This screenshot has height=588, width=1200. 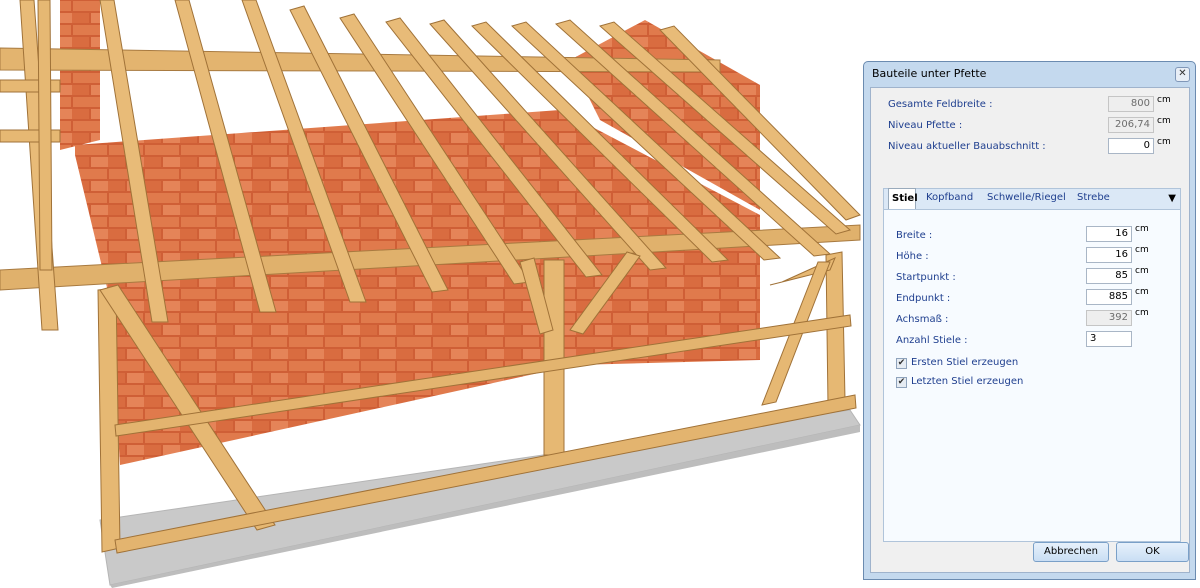 What do you see at coordinates (929, 73) in the screenshot?
I see `dialog-title: Bauteile unter Pfette` at bounding box center [929, 73].